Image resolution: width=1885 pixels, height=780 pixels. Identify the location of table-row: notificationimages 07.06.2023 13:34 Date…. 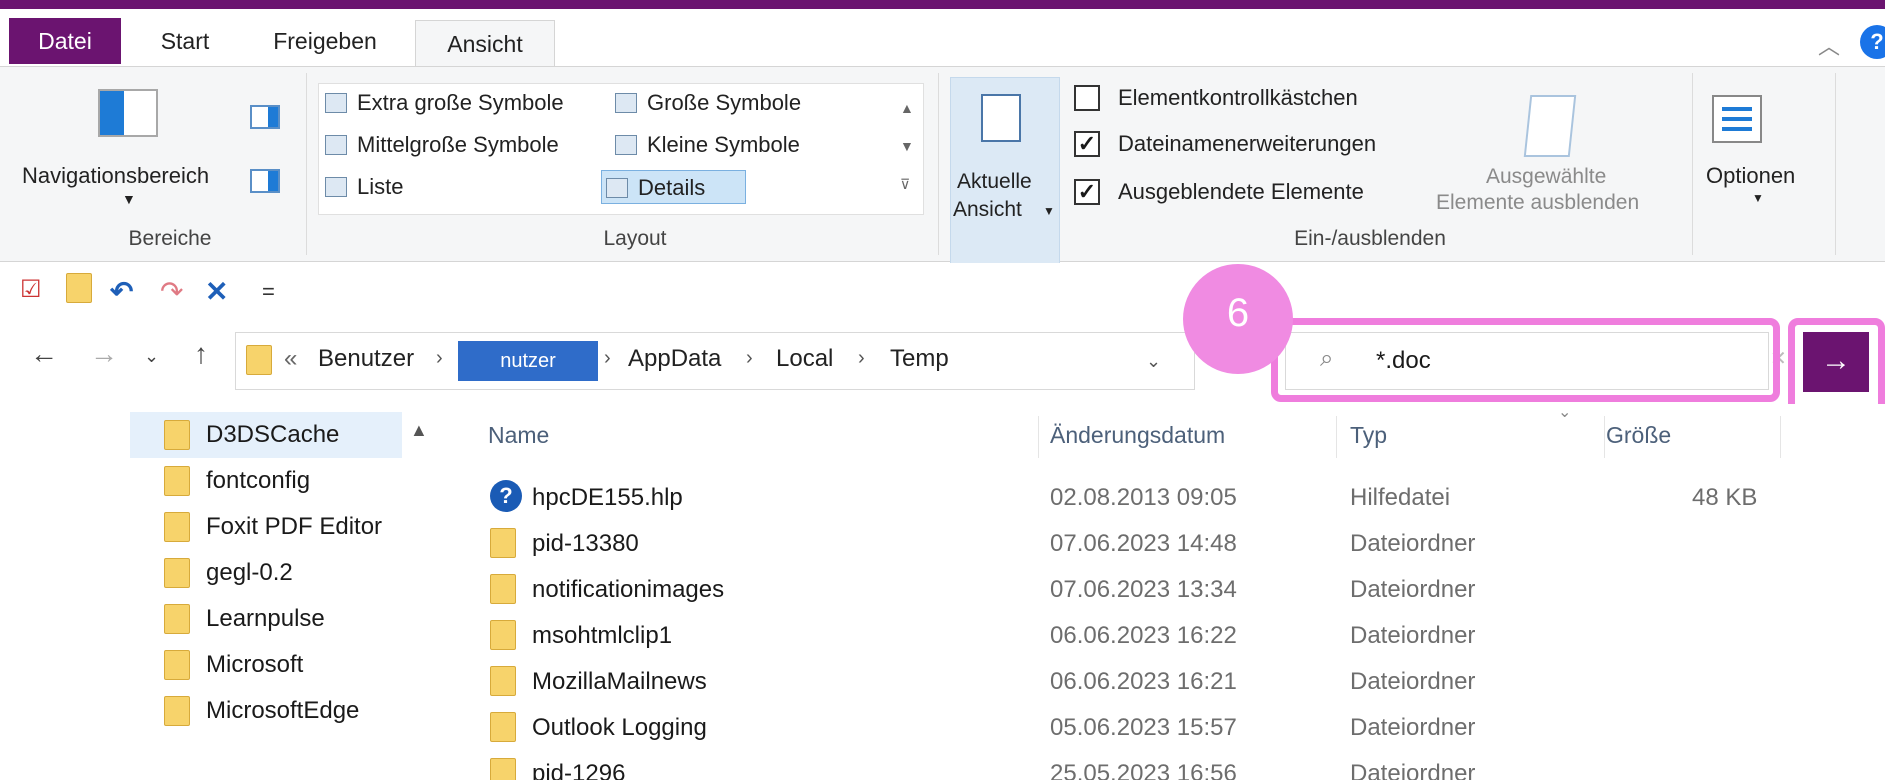
(1160, 589).